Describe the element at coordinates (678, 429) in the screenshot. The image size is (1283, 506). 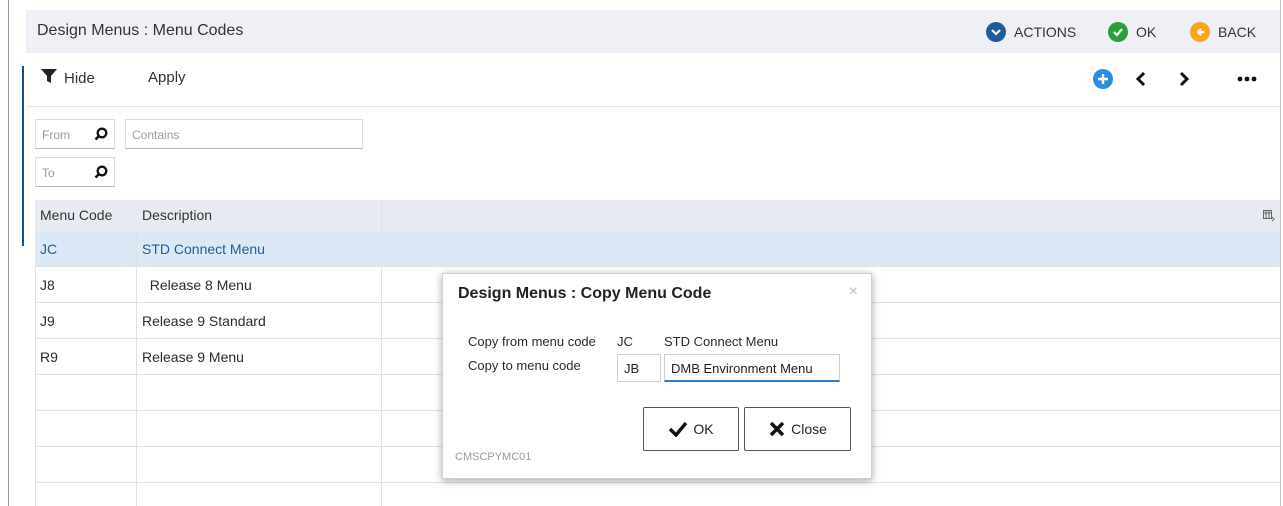
I see `checkmark-icon` at that location.